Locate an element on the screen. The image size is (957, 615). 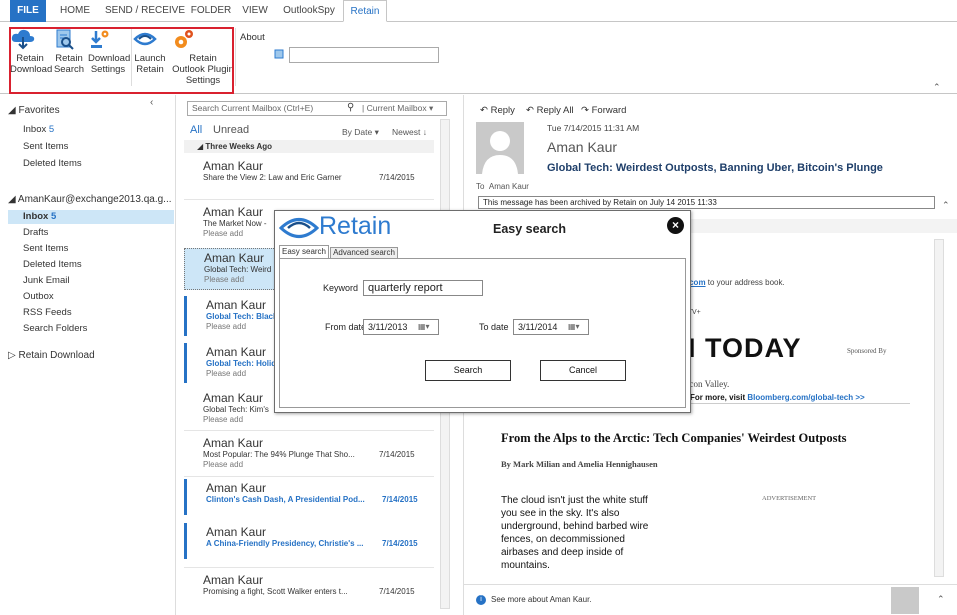
folder-inbox: Inbox 5 is located at coordinates (39, 216).